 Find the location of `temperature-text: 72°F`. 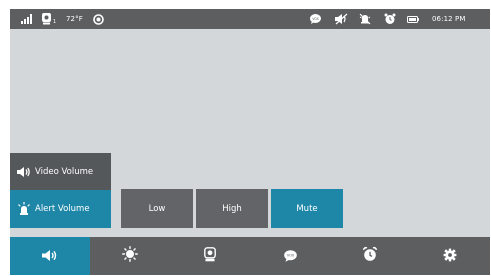

temperature-text: 72°F is located at coordinates (74, 19).